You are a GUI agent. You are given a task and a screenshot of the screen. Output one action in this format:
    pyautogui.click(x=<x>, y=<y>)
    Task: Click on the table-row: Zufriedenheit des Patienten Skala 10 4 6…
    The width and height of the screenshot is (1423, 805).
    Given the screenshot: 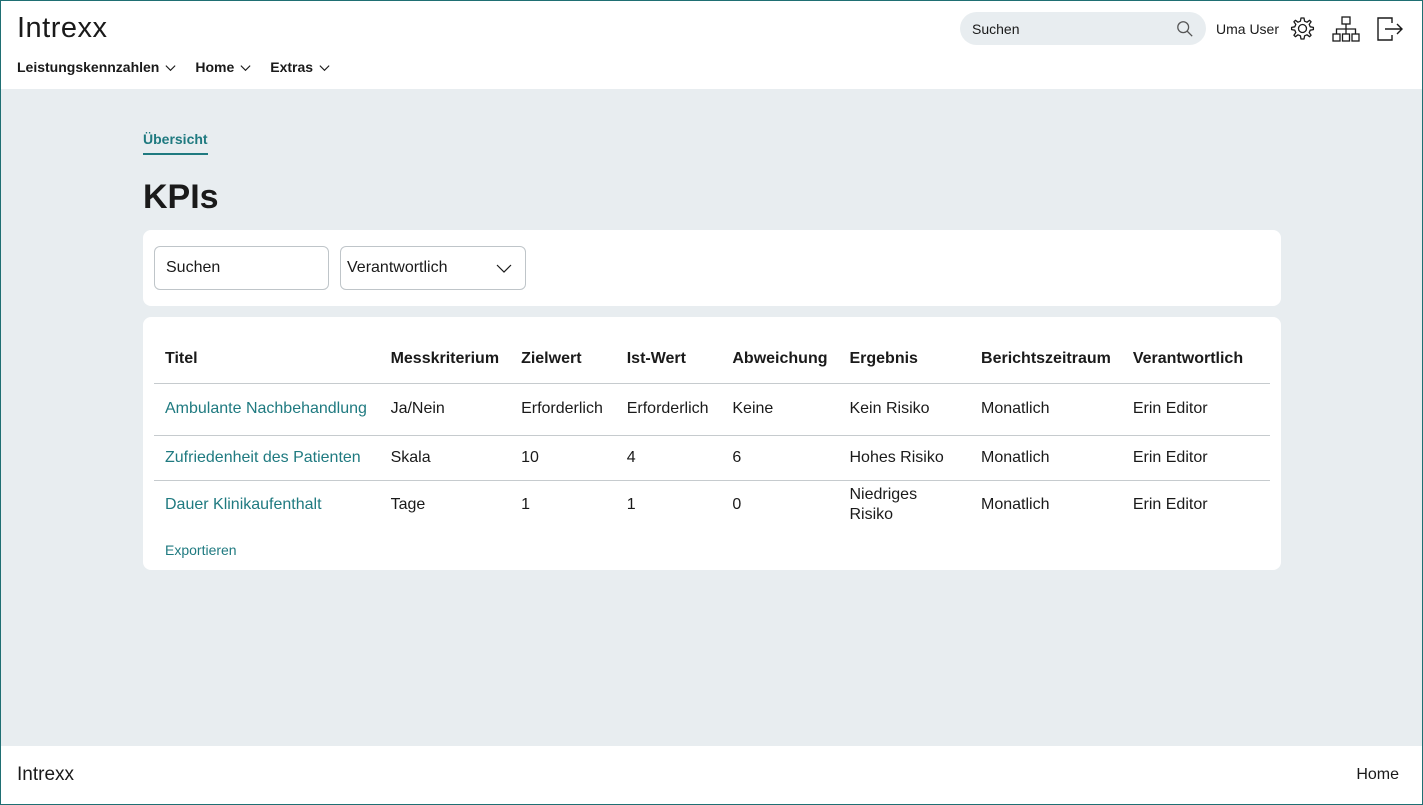 What is the action you would take?
    pyautogui.click(x=712, y=458)
    